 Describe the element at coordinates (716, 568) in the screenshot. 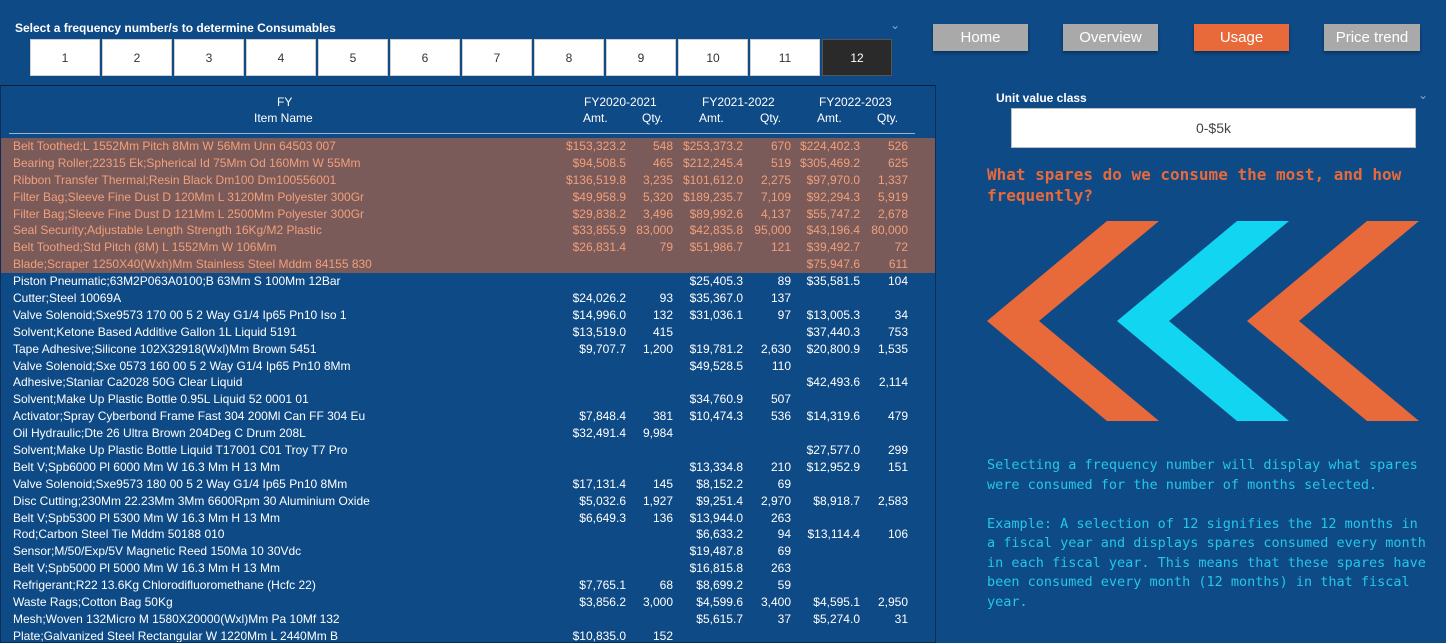

I see `amount-cell: $16,815.8` at that location.